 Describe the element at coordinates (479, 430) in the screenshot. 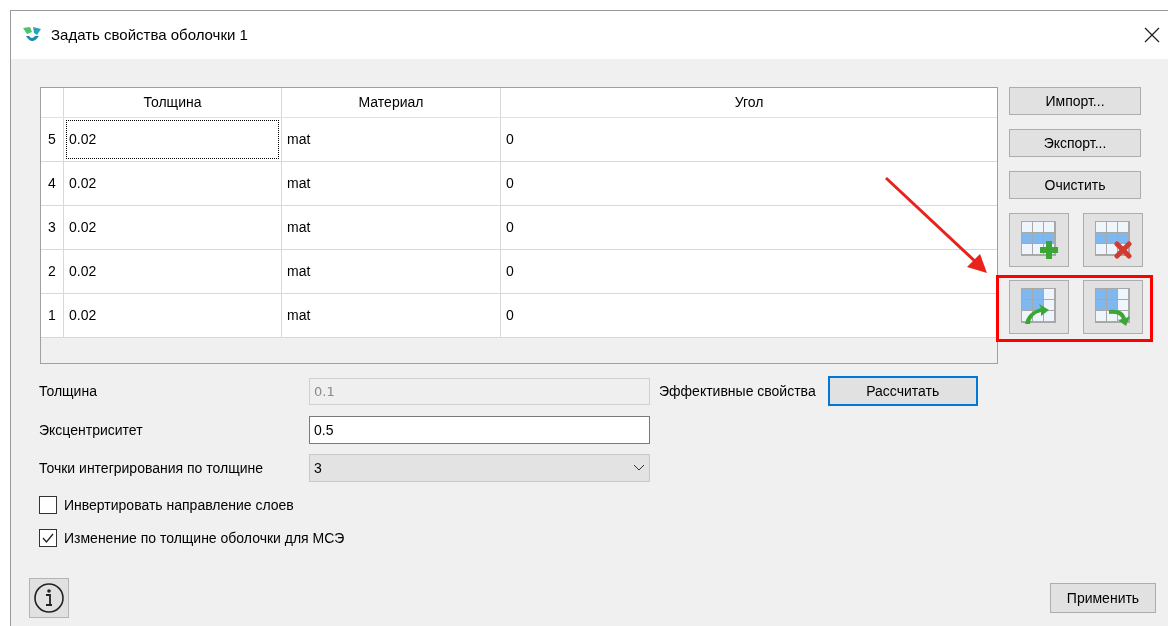

I see `eccentricity-field: 0.5` at that location.